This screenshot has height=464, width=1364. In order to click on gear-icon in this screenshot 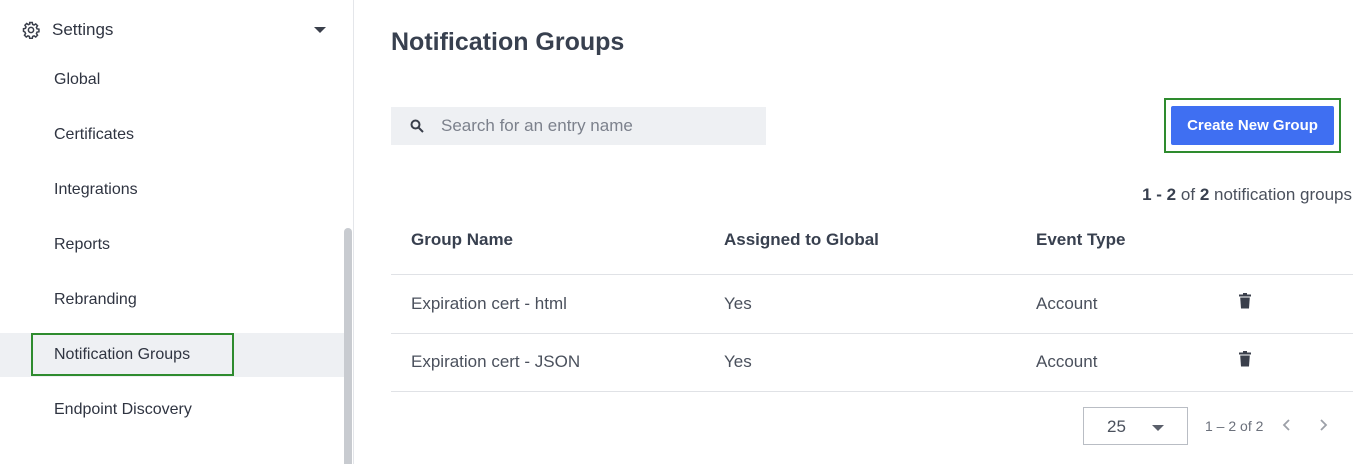, I will do `click(31, 30)`.